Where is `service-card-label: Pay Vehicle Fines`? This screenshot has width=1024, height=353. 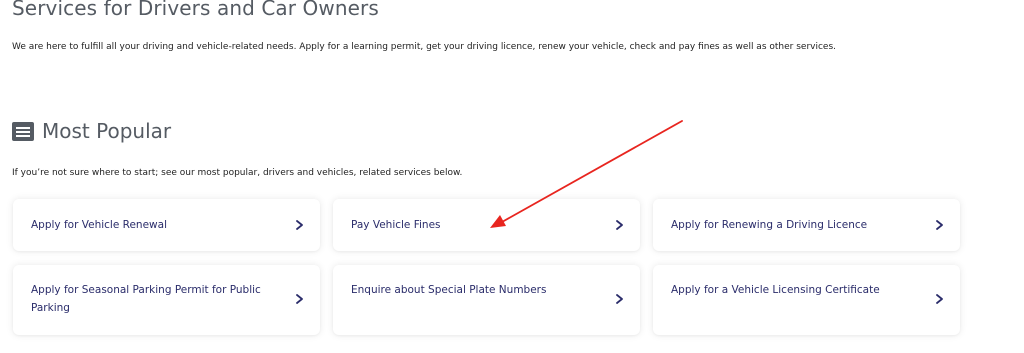
service-card-label: Pay Vehicle Fines is located at coordinates (396, 225).